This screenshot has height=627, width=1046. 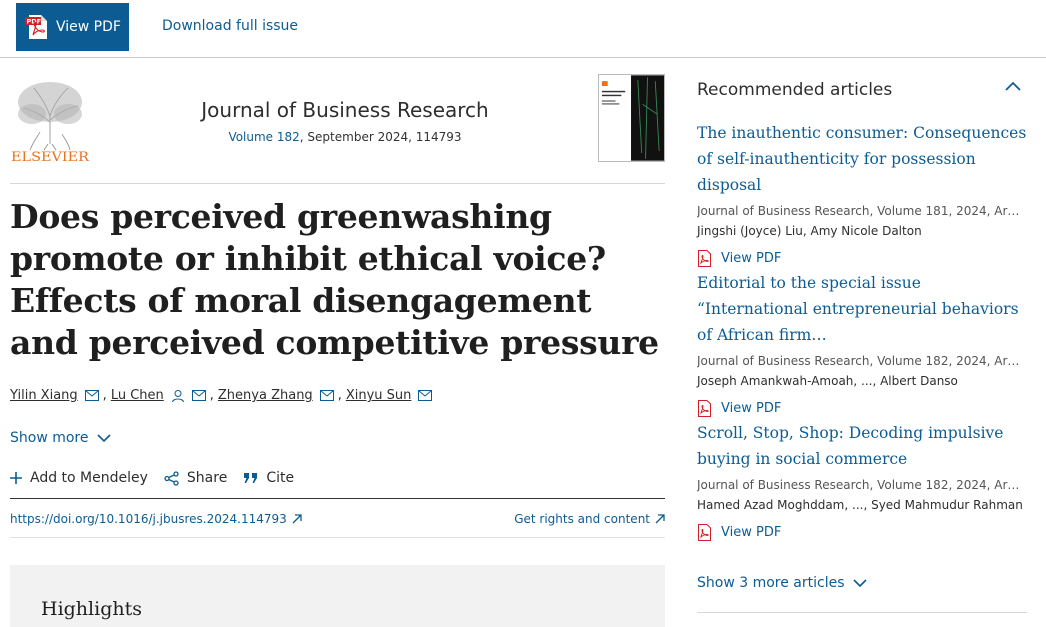 What do you see at coordinates (36, 27) in the screenshot?
I see `pdf-icon: PDF` at bounding box center [36, 27].